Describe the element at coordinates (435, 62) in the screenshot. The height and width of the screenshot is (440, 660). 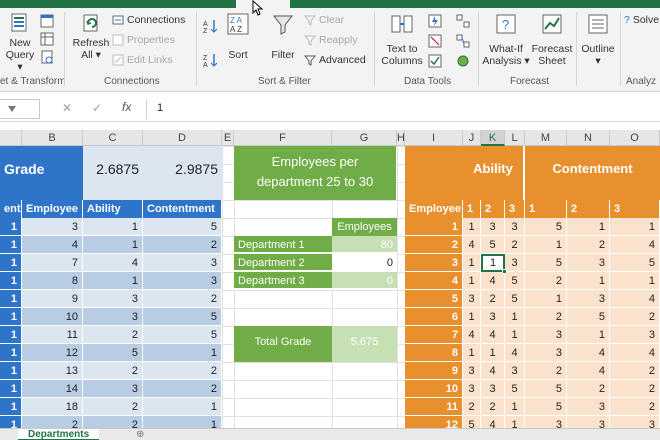
I see `data-validation-icon` at that location.